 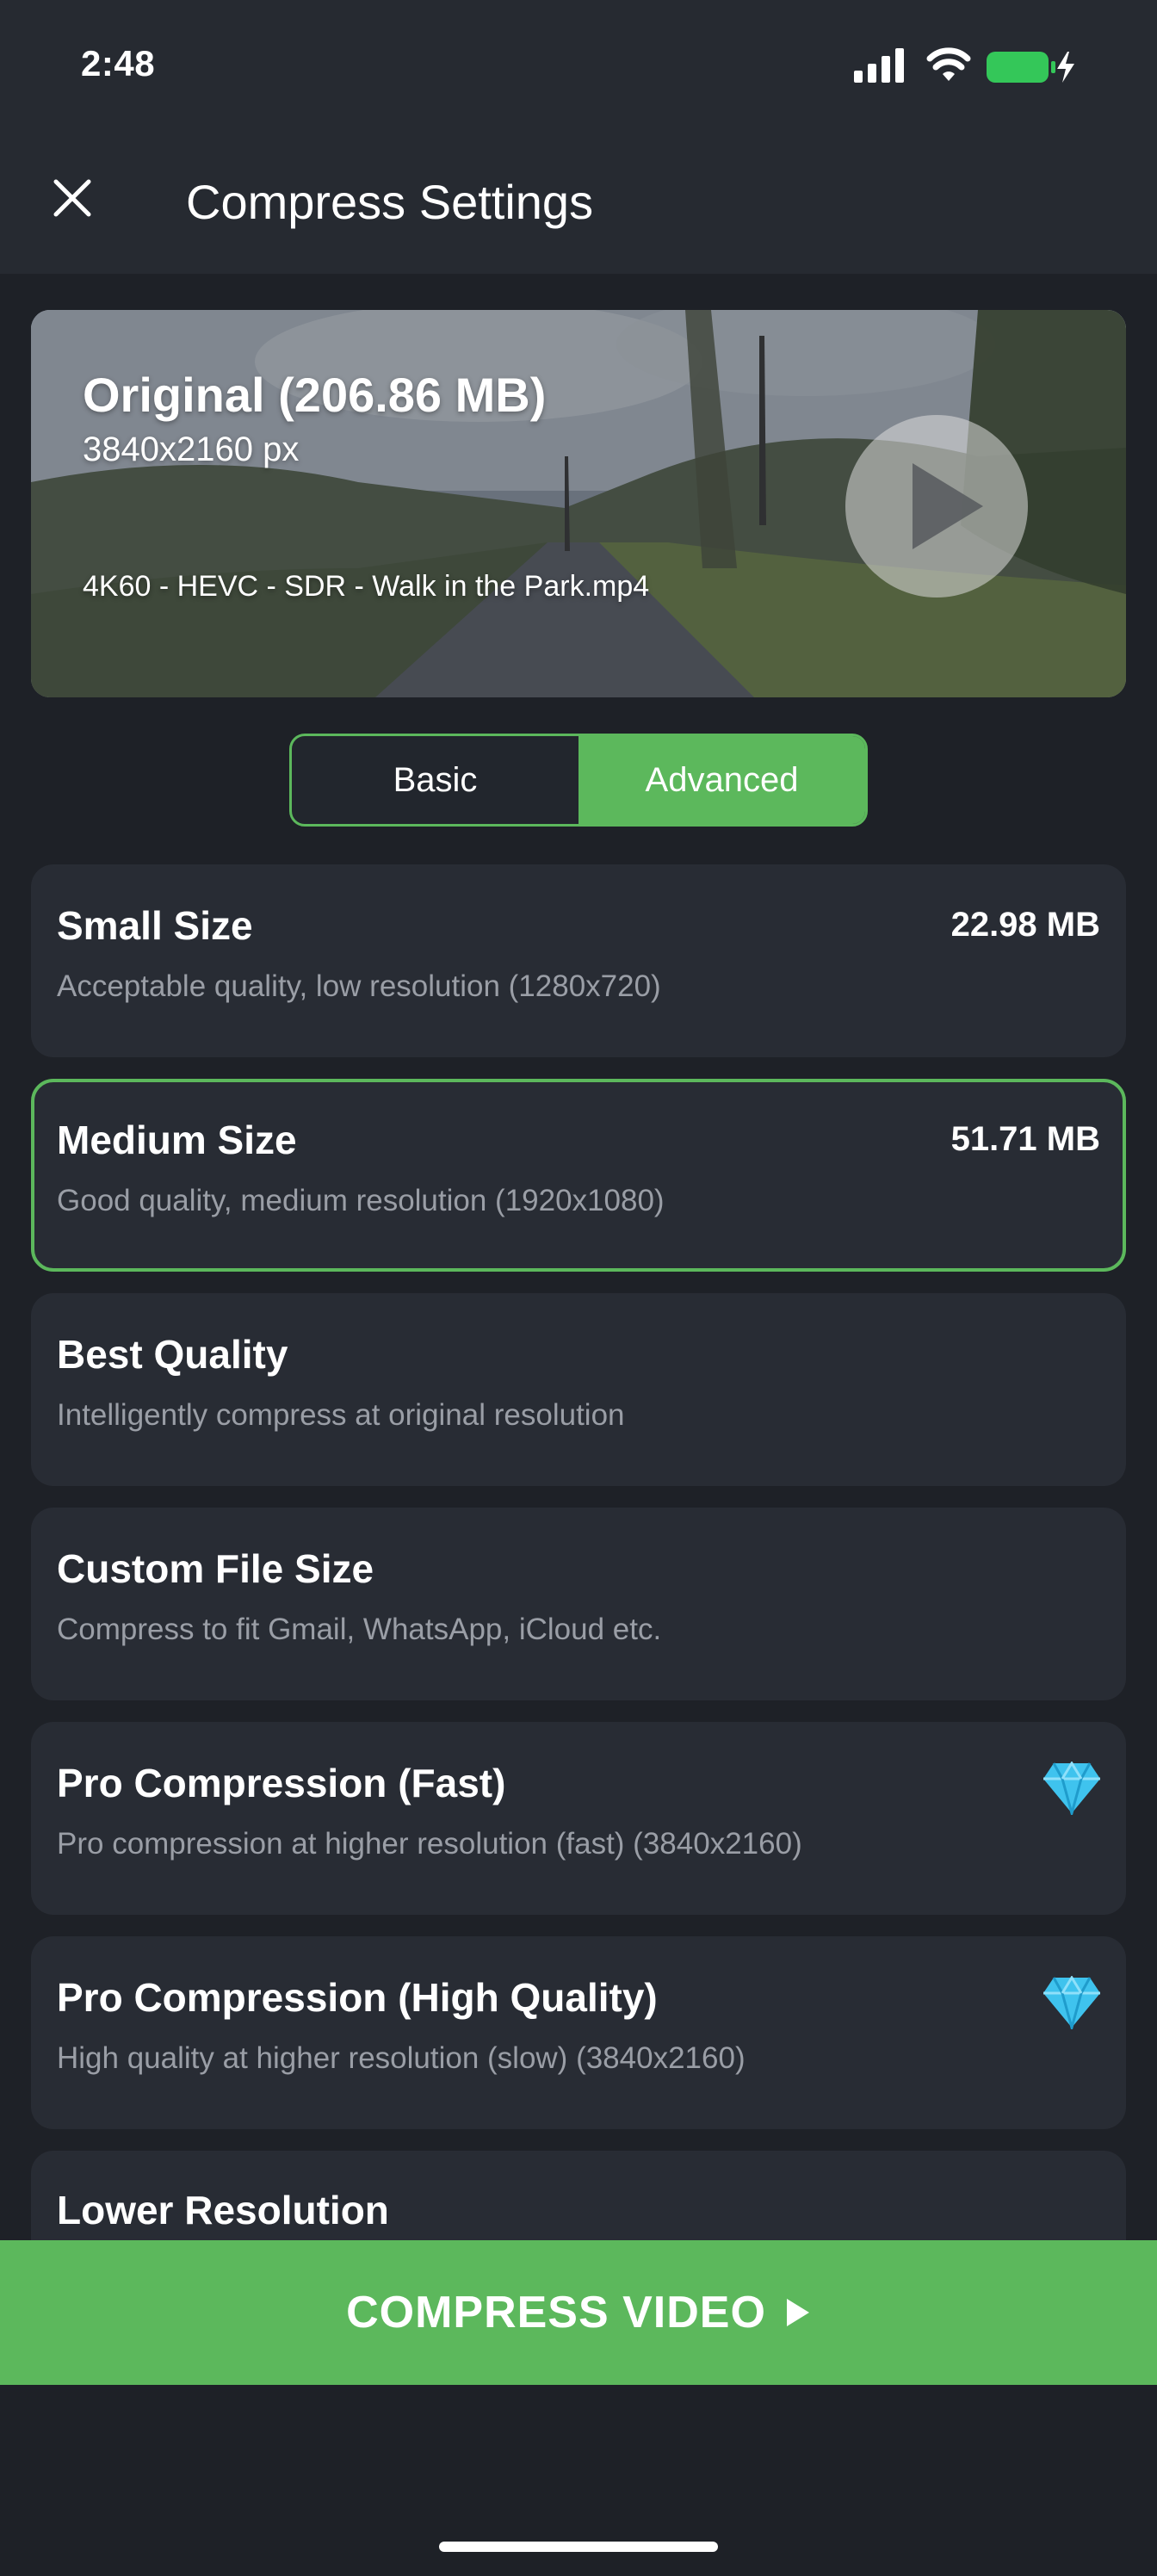 What do you see at coordinates (722, 780) in the screenshot?
I see `tab-advanced: Advanced` at bounding box center [722, 780].